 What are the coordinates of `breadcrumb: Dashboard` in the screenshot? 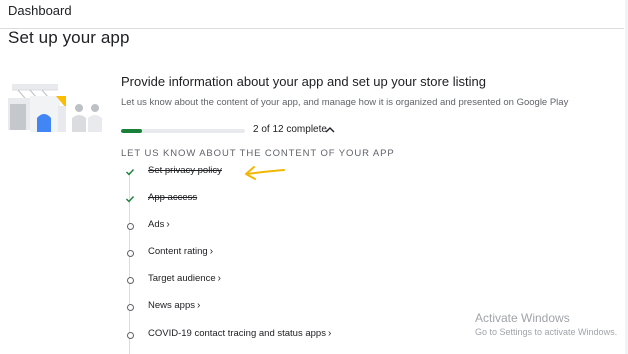 It's located at (40, 10).